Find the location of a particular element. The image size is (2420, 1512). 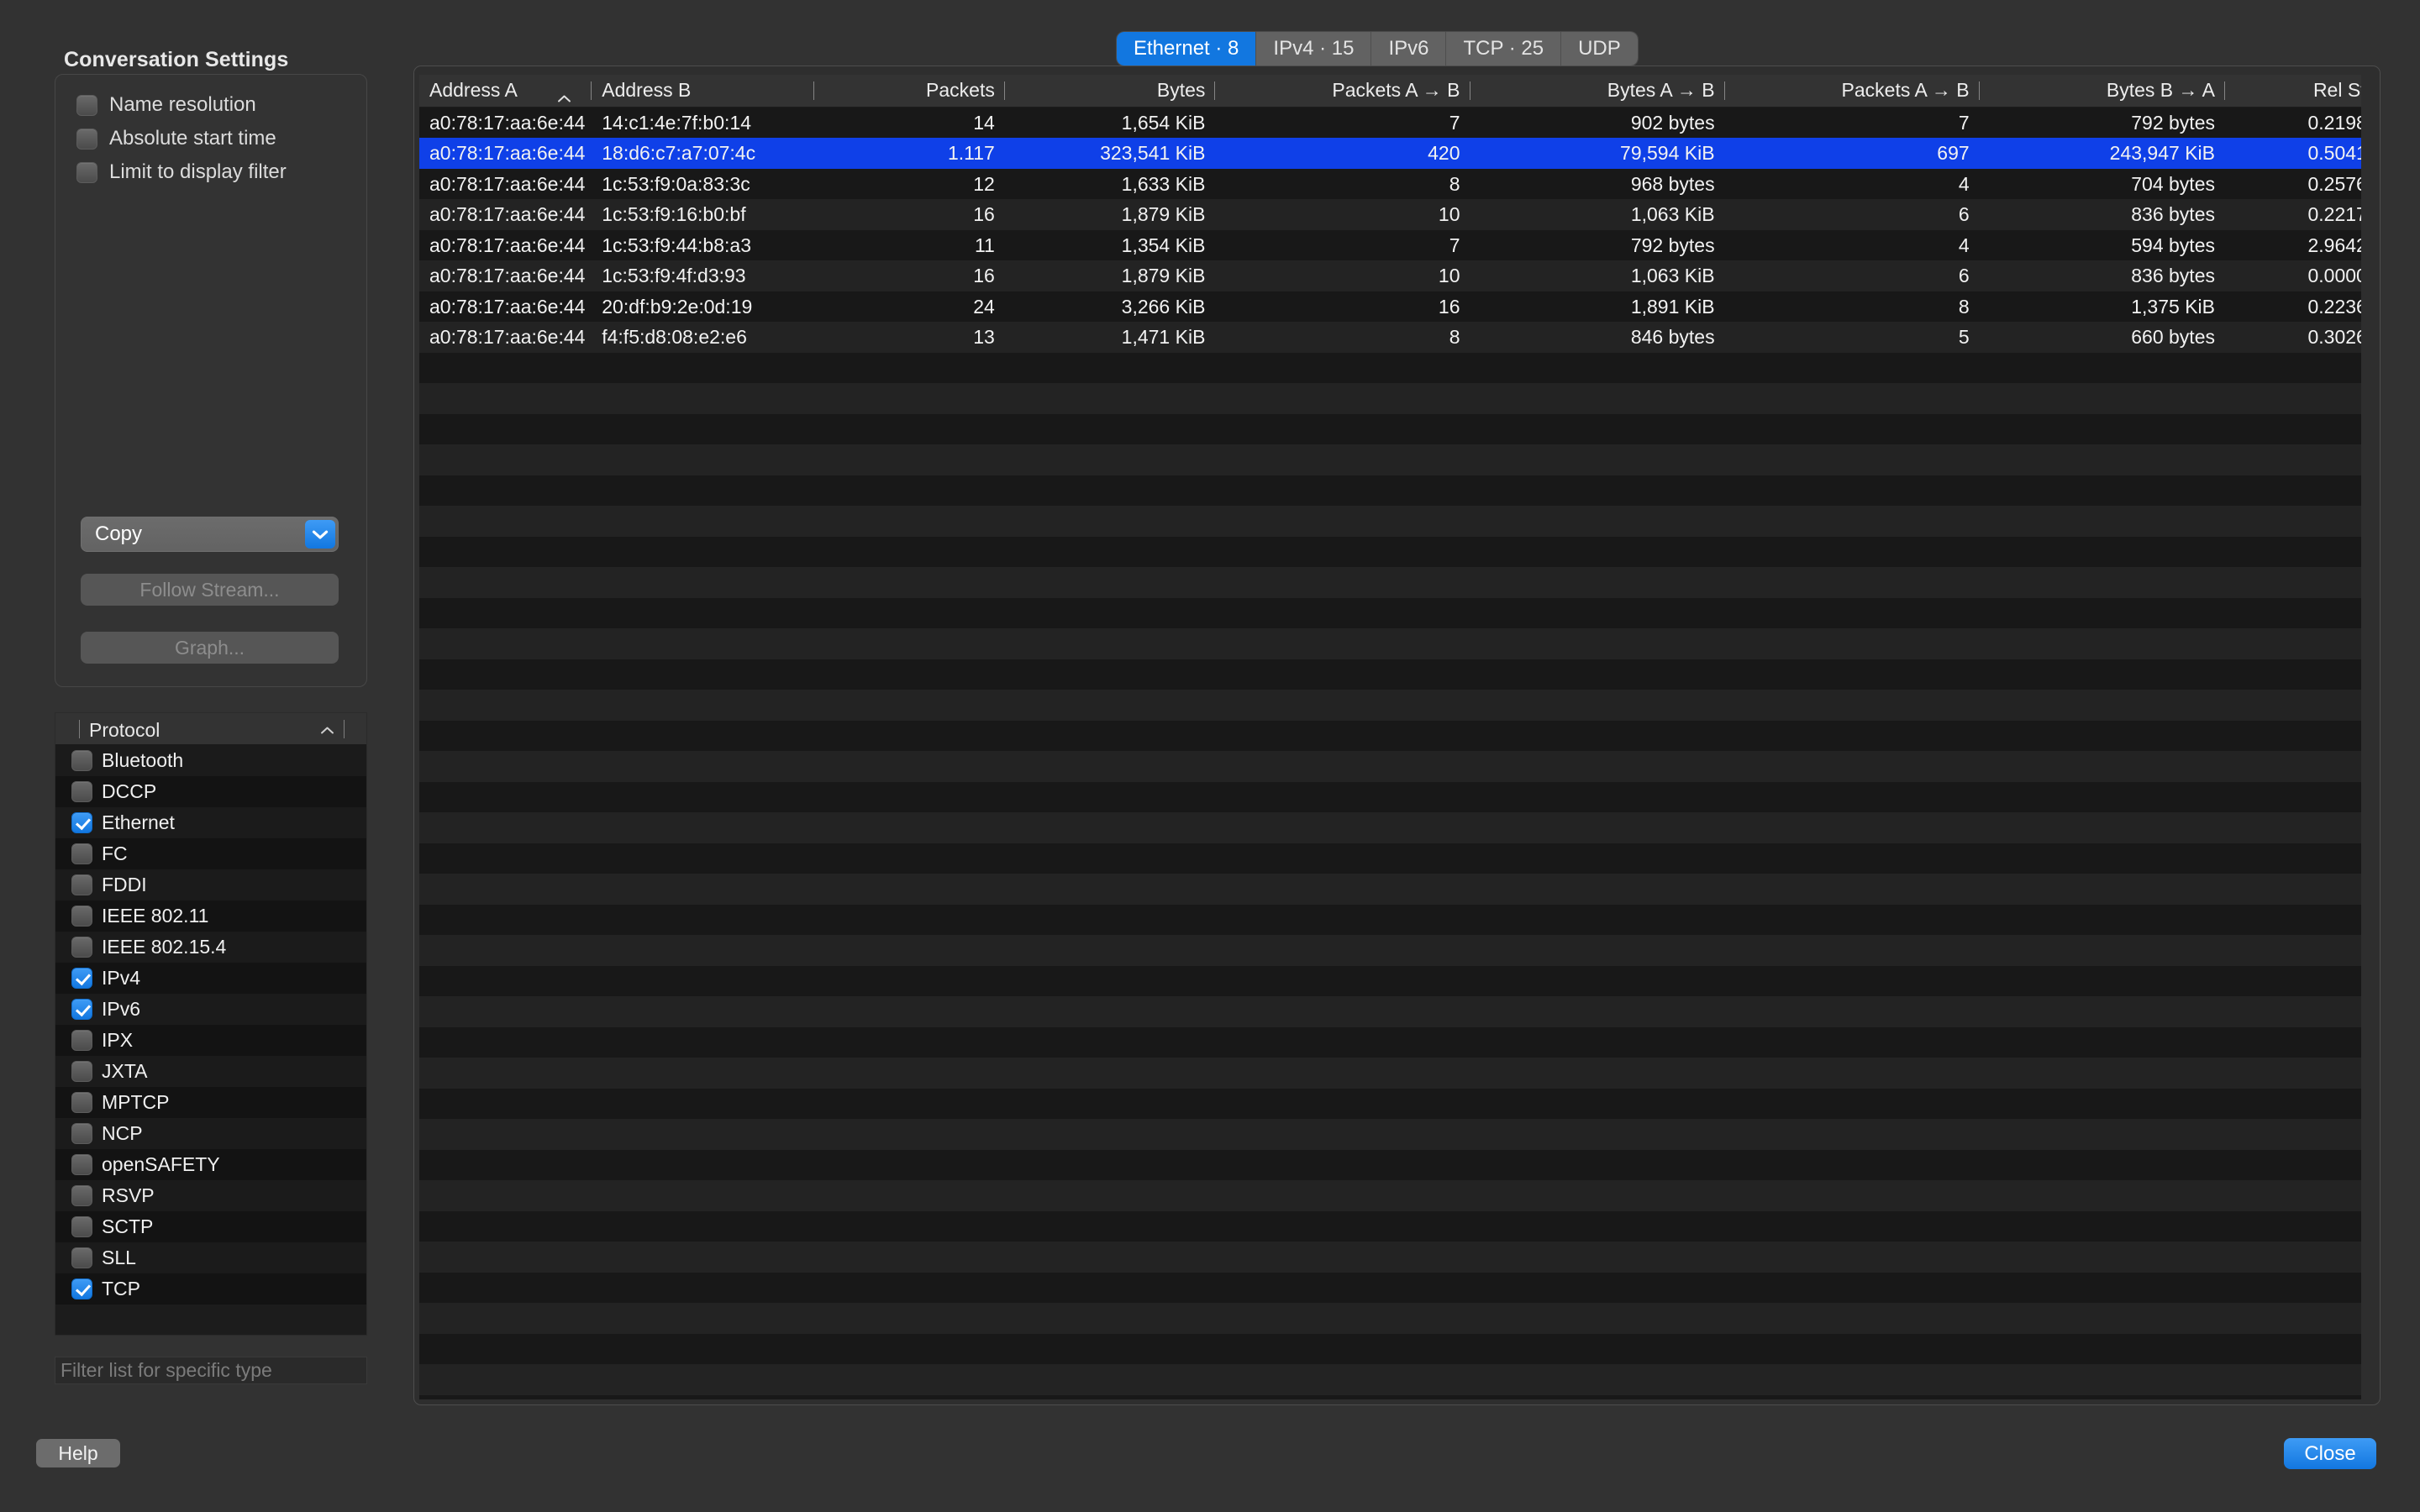

name-resolution-checkbox is located at coordinates (86, 105).